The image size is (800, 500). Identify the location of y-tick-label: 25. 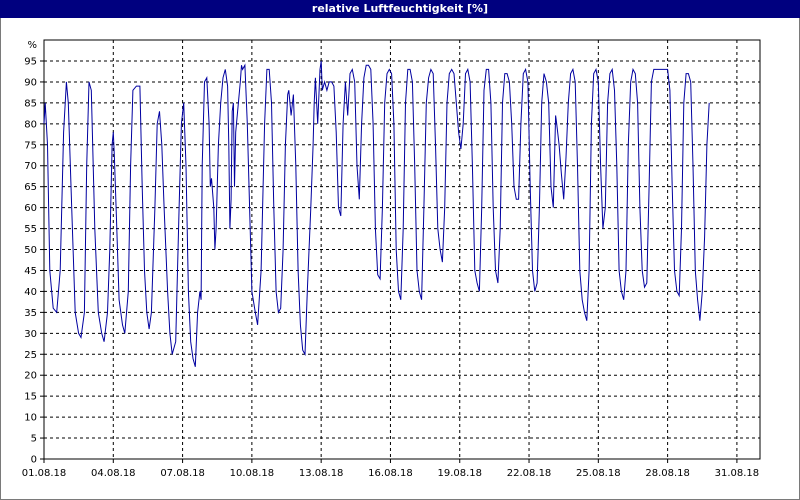
(30, 355).